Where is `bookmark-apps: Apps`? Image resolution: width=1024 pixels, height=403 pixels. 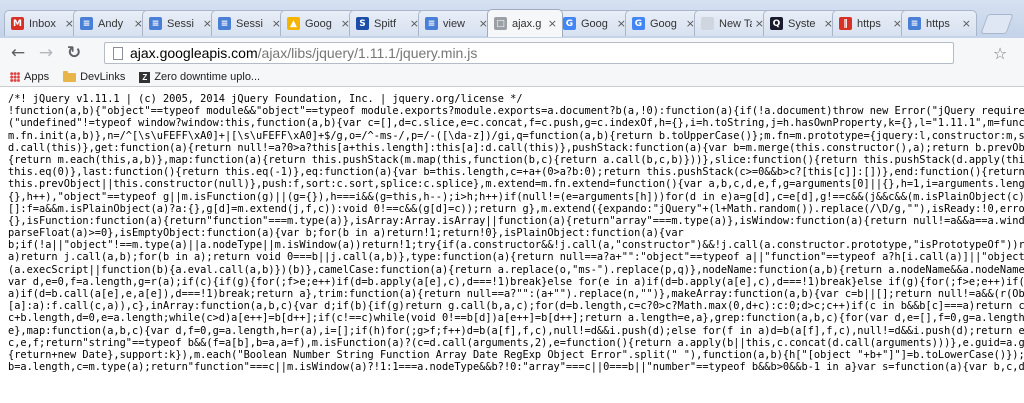
bookmark-apps: Apps is located at coordinates (24, 77).